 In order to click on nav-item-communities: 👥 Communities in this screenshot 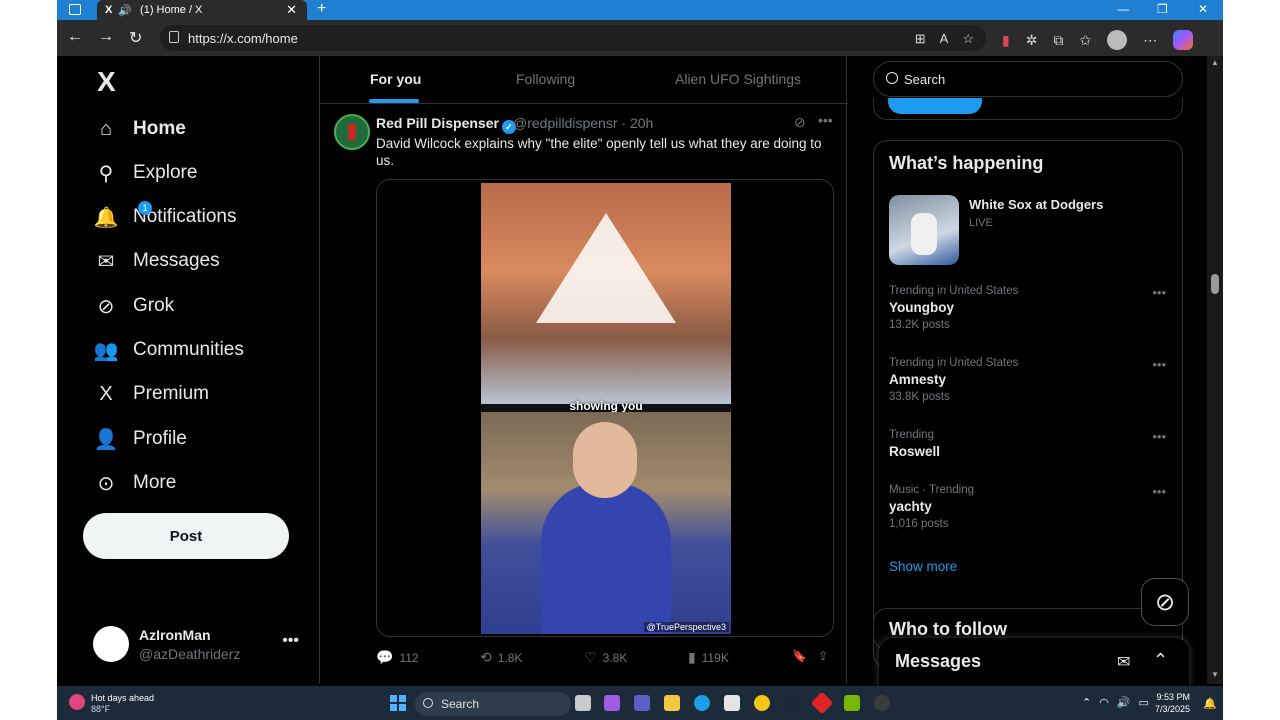, I will do `click(168, 350)`.